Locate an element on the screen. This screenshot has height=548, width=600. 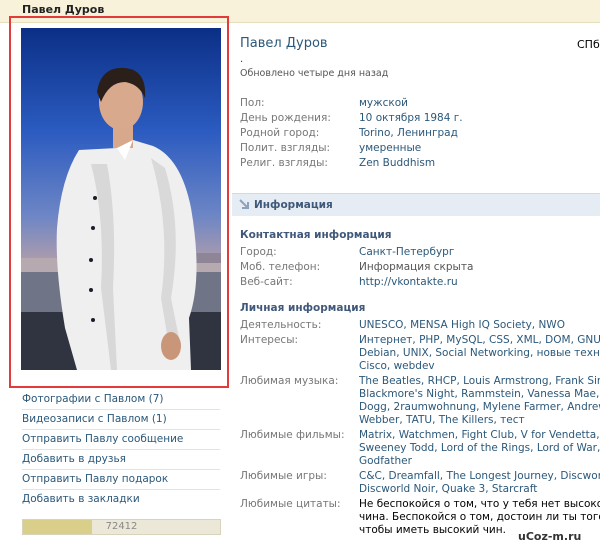
quotes-label: Любимые цитаты: is located at coordinates (290, 504).